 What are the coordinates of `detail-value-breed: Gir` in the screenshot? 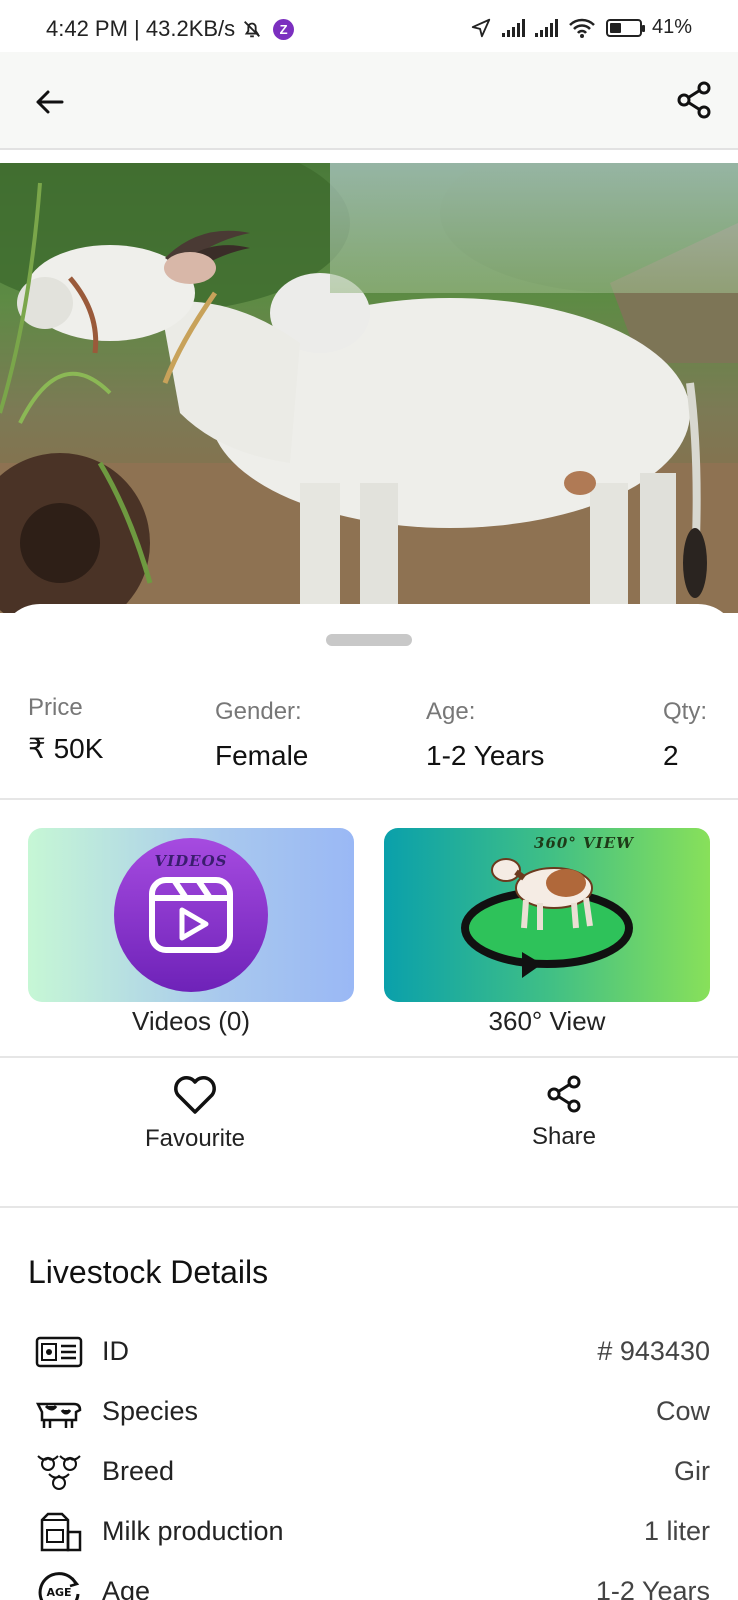 It's located at (692, 1471).